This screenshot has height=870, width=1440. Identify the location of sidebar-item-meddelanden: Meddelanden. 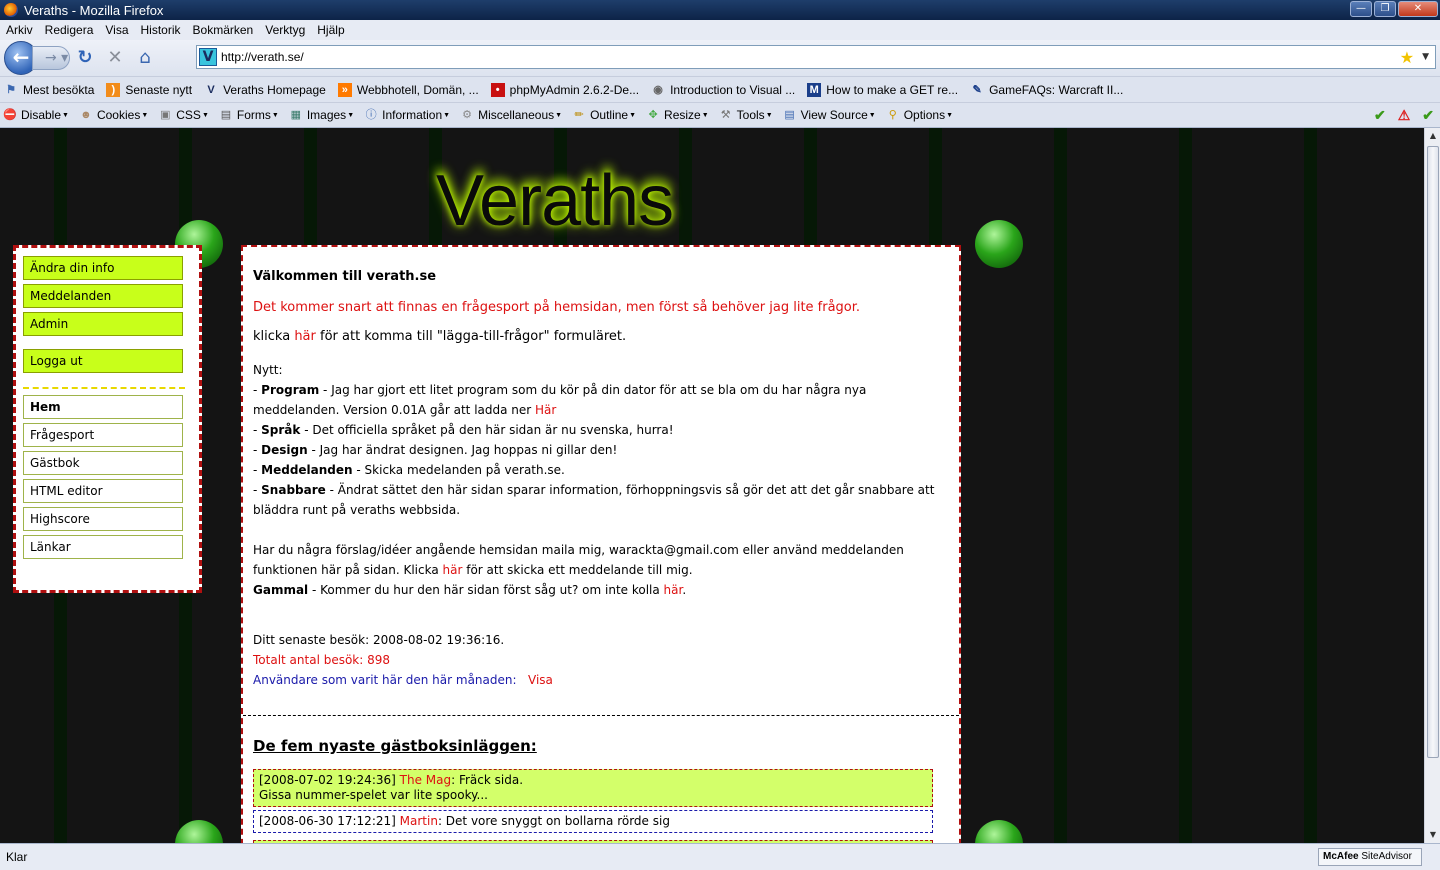
(103, 296).